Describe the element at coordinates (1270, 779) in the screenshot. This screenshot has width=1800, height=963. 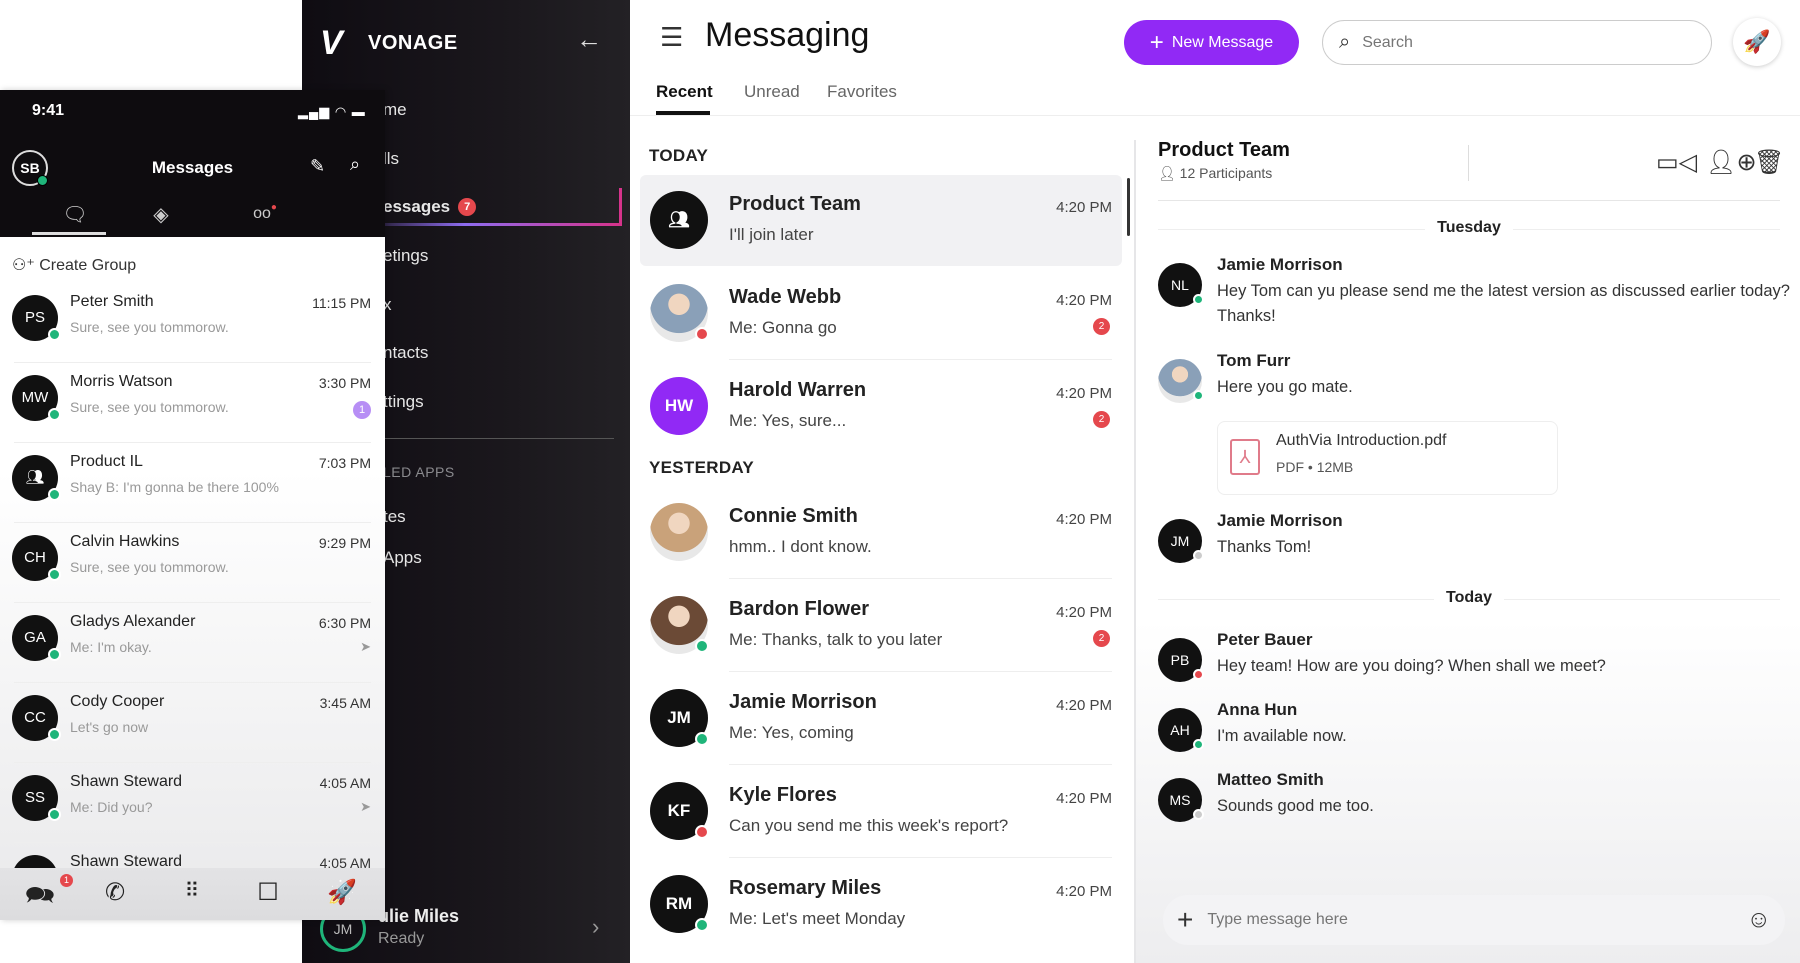
I see `sender-name: Matteo Smith` at that location.